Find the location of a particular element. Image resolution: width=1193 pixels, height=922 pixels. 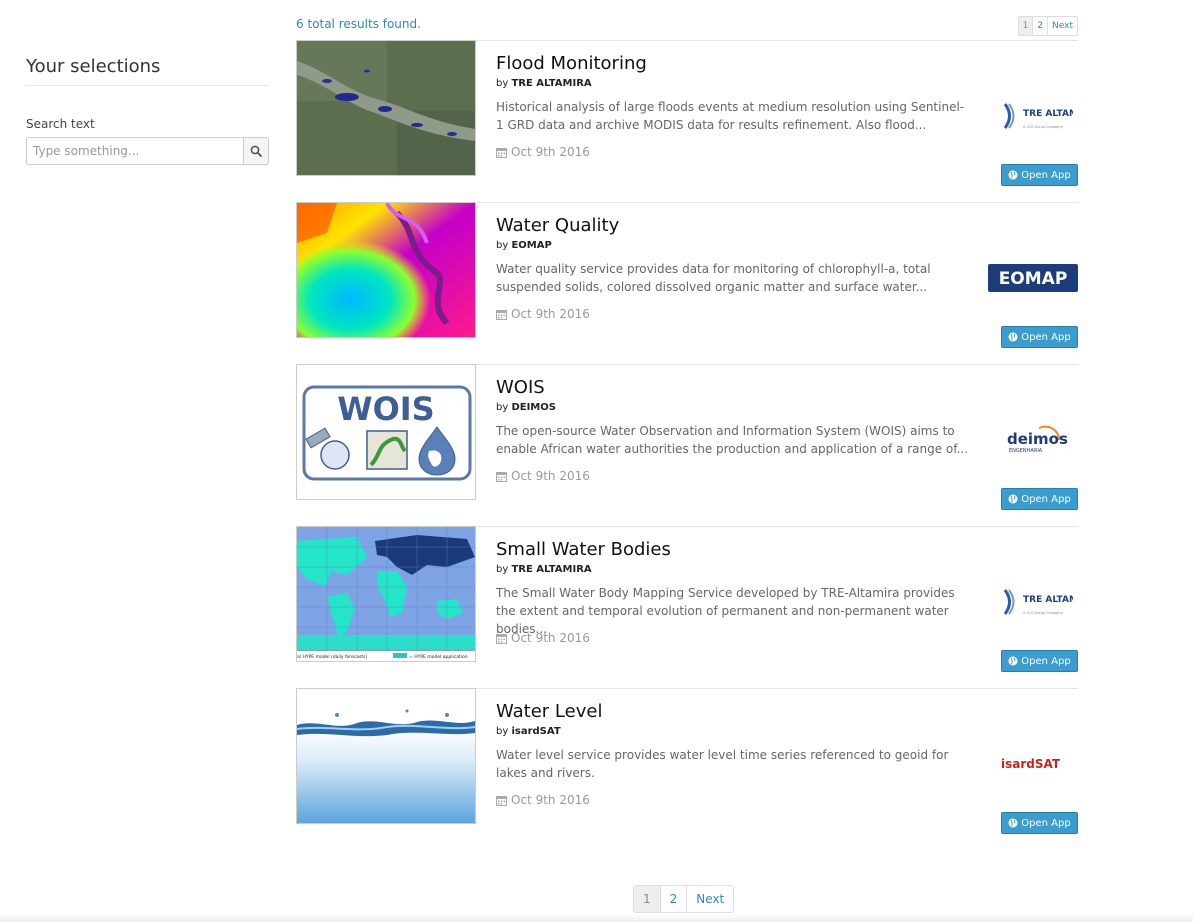

pagination-bottom: 1 2 Next is located at coordinates (684, 899).